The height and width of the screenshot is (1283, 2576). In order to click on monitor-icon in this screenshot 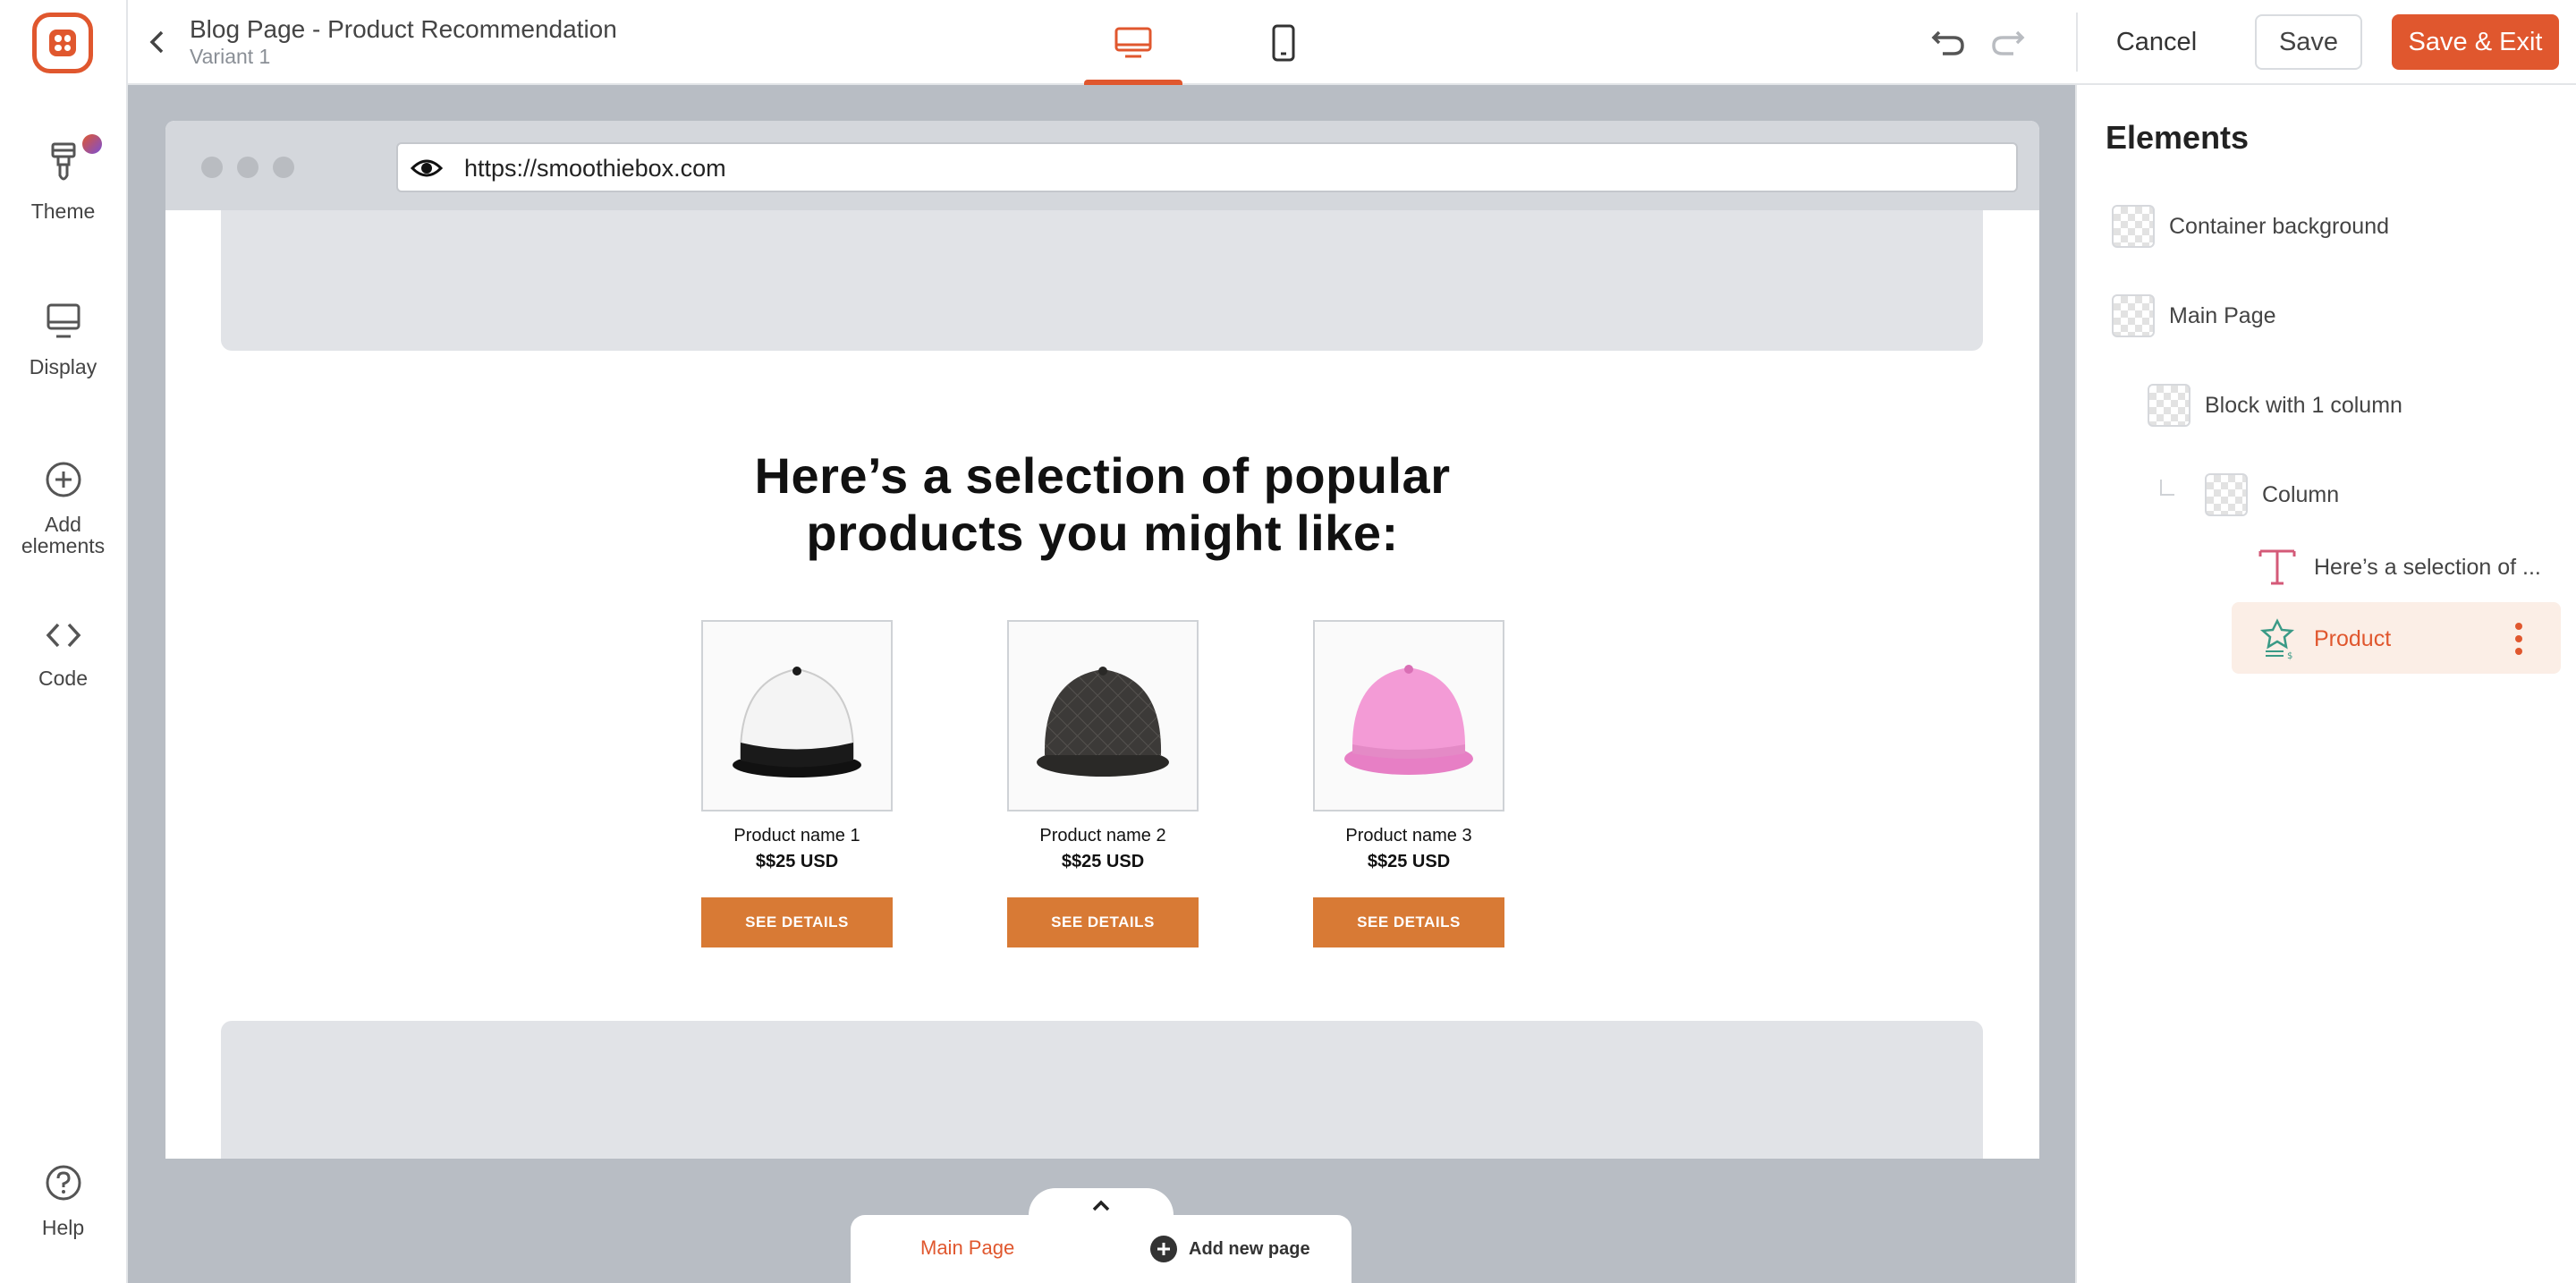, I will do `click(63, 320)`.